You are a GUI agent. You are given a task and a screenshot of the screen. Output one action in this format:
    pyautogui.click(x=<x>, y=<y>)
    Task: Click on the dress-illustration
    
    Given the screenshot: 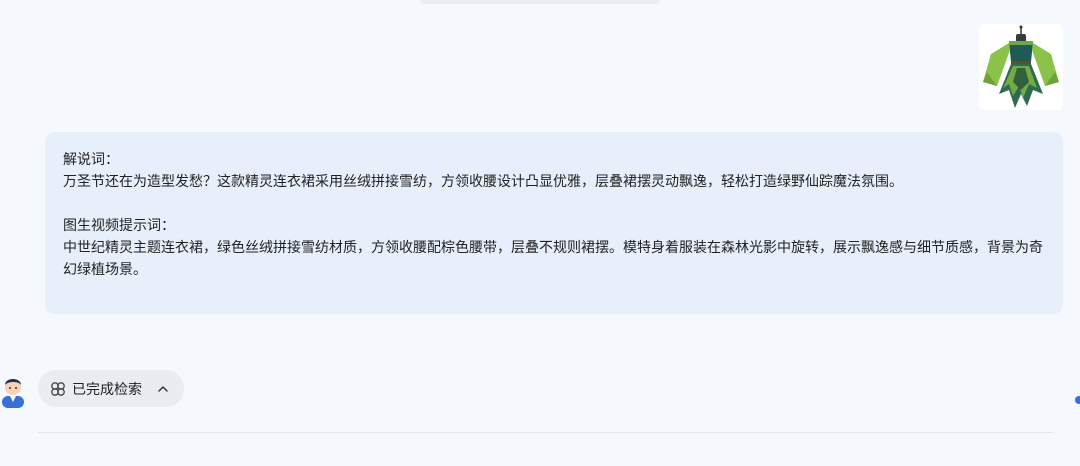 What is the action you would take?
    pyautogui.click(x=1021, y=66)
    